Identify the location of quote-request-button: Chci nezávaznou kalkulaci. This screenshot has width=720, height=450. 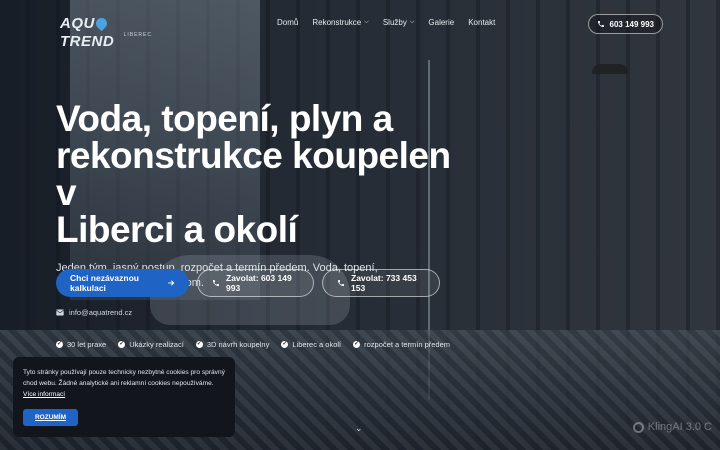
(122, 283).